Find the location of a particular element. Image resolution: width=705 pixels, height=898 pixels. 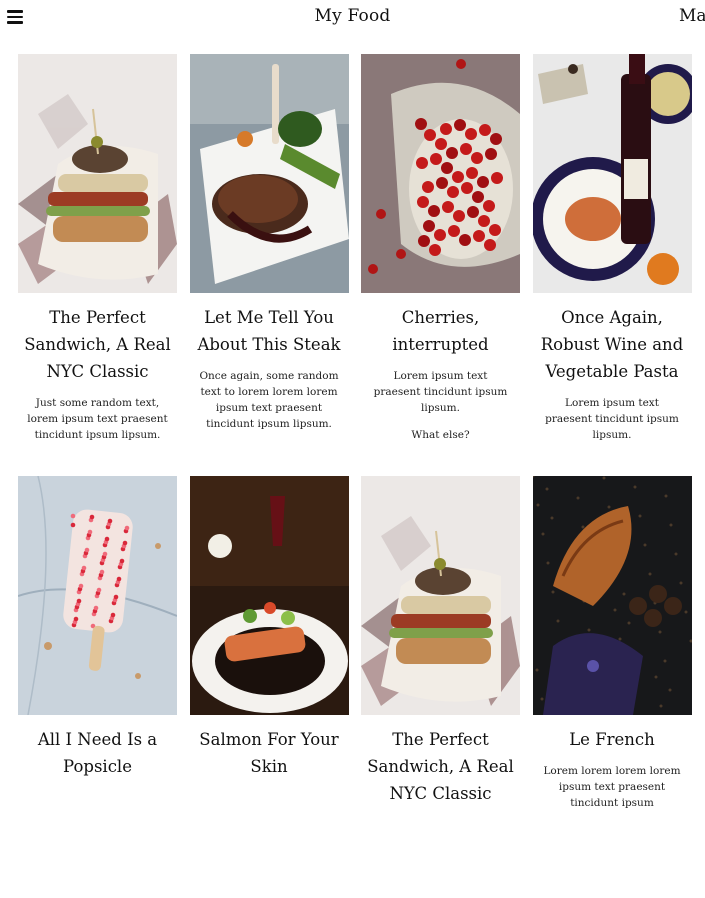

cherries-photo is located at coordinates (440, 173).